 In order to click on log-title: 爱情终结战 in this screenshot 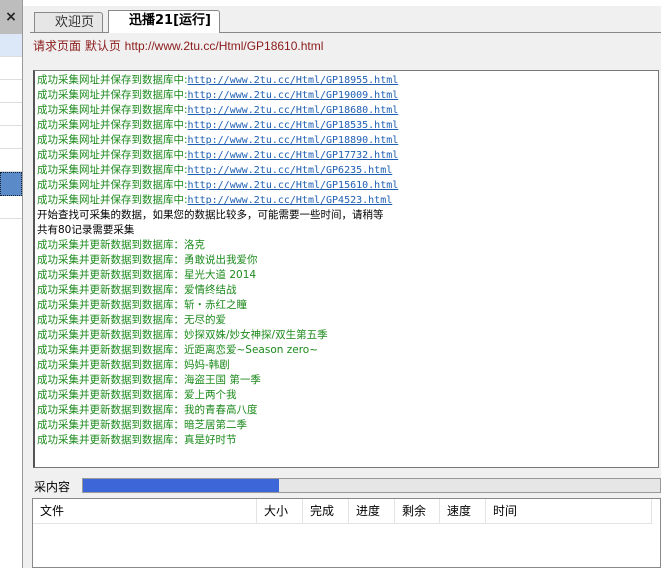, I will do `click(210, 290)`.